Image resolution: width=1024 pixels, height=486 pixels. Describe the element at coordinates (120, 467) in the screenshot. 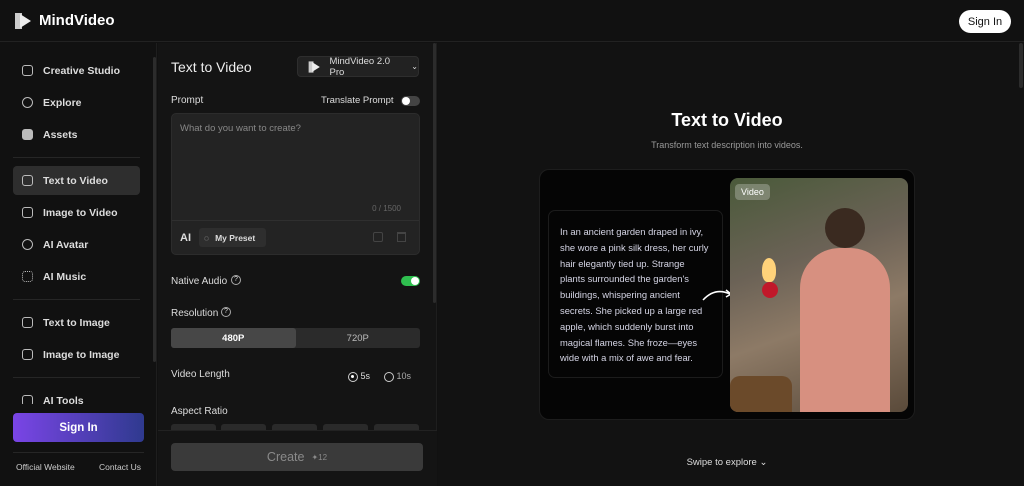

I see `contact-us-link: Contact Us` at that location.